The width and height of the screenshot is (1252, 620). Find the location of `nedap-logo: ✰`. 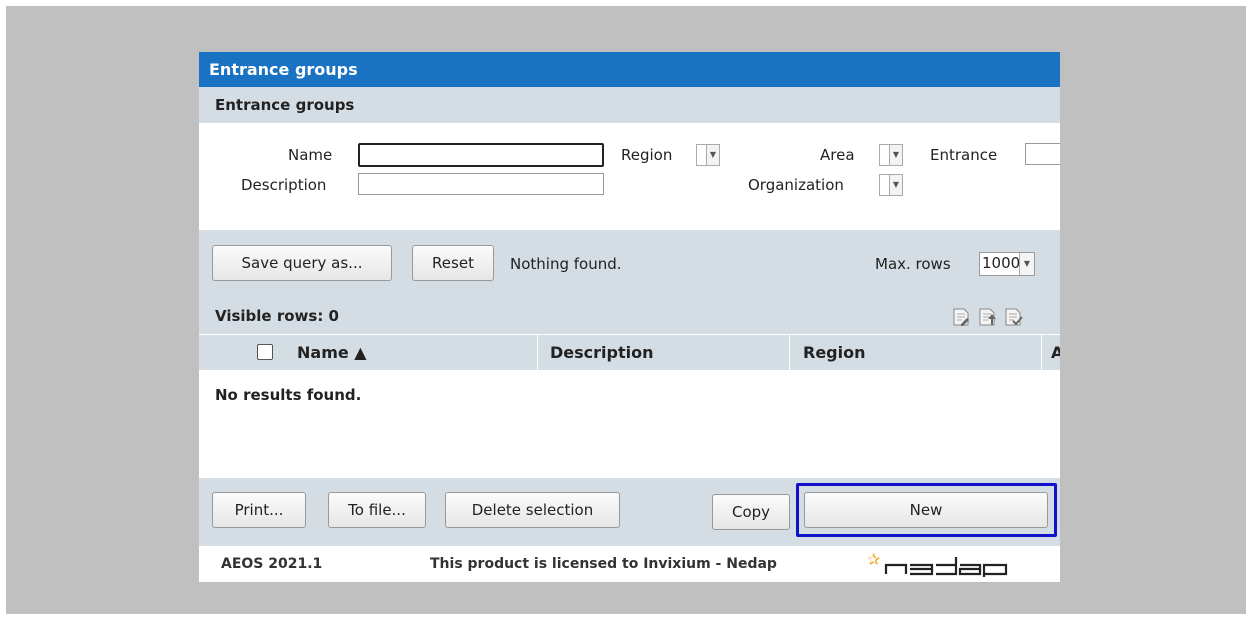

nedap-logo: ✰ is located at coordinates (937, 564).